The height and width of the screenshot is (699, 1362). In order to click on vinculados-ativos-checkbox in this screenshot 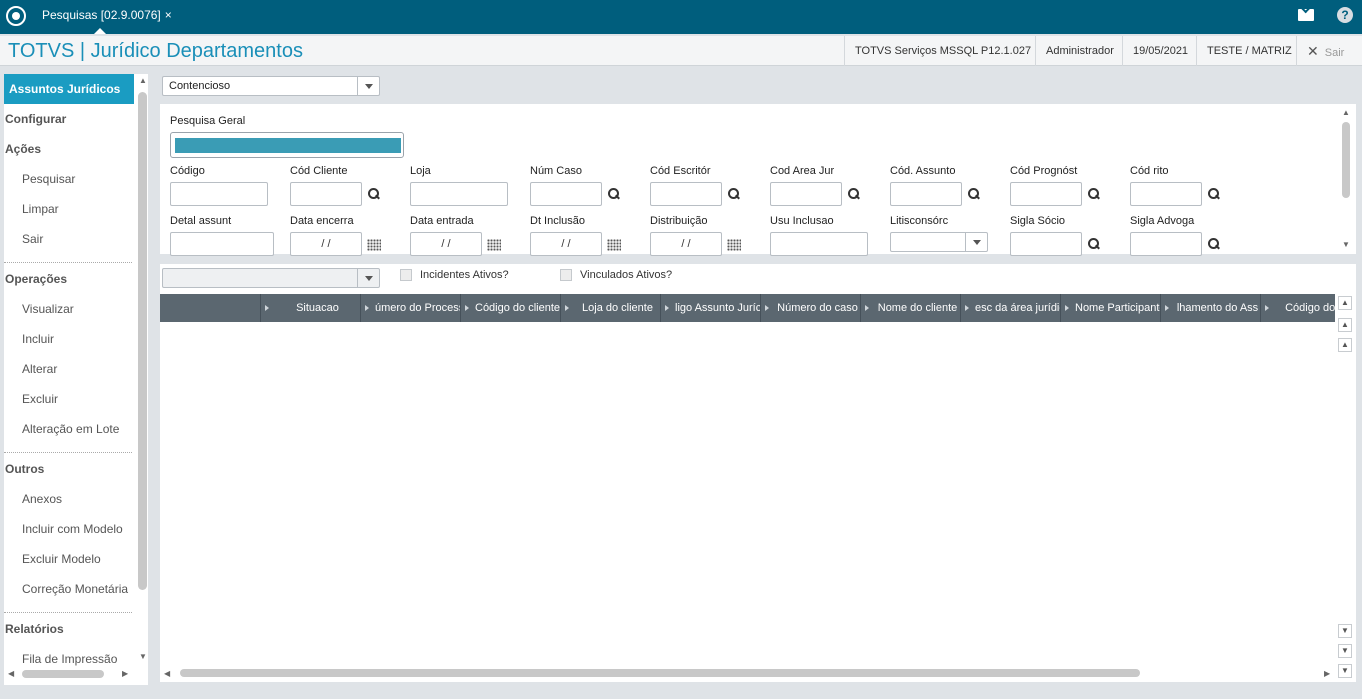, I will do `click(566, 275)`.